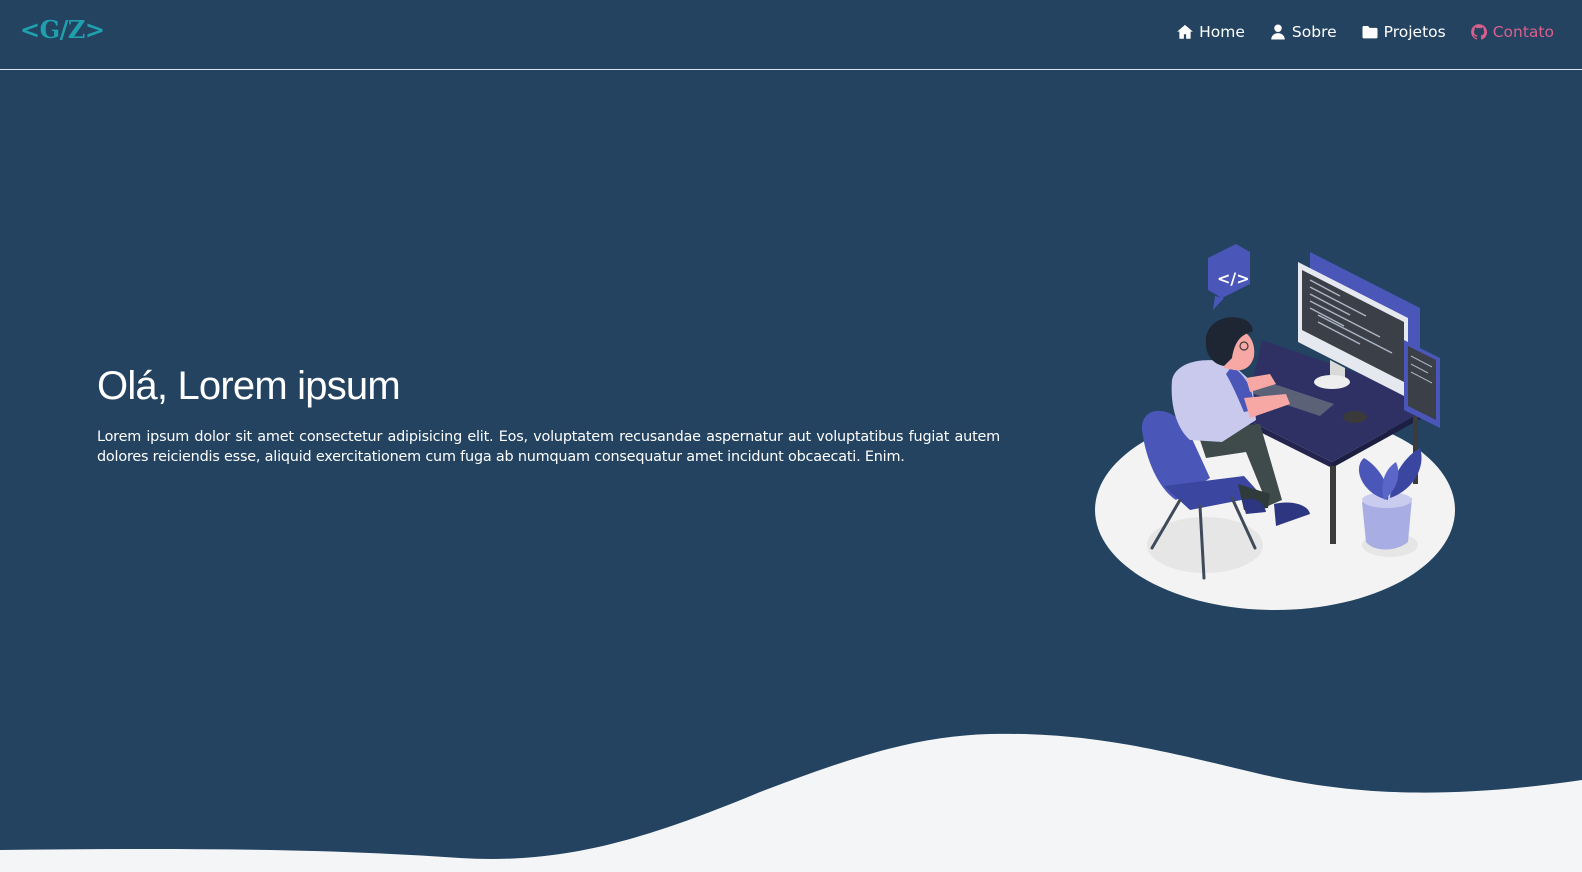 This screenshot has height=872, width=1582. Describe the element at coordinates (791, 35) in the screenshot. I see `navbar: <G/Z> Home Sobre Projetos Contato` at that location.